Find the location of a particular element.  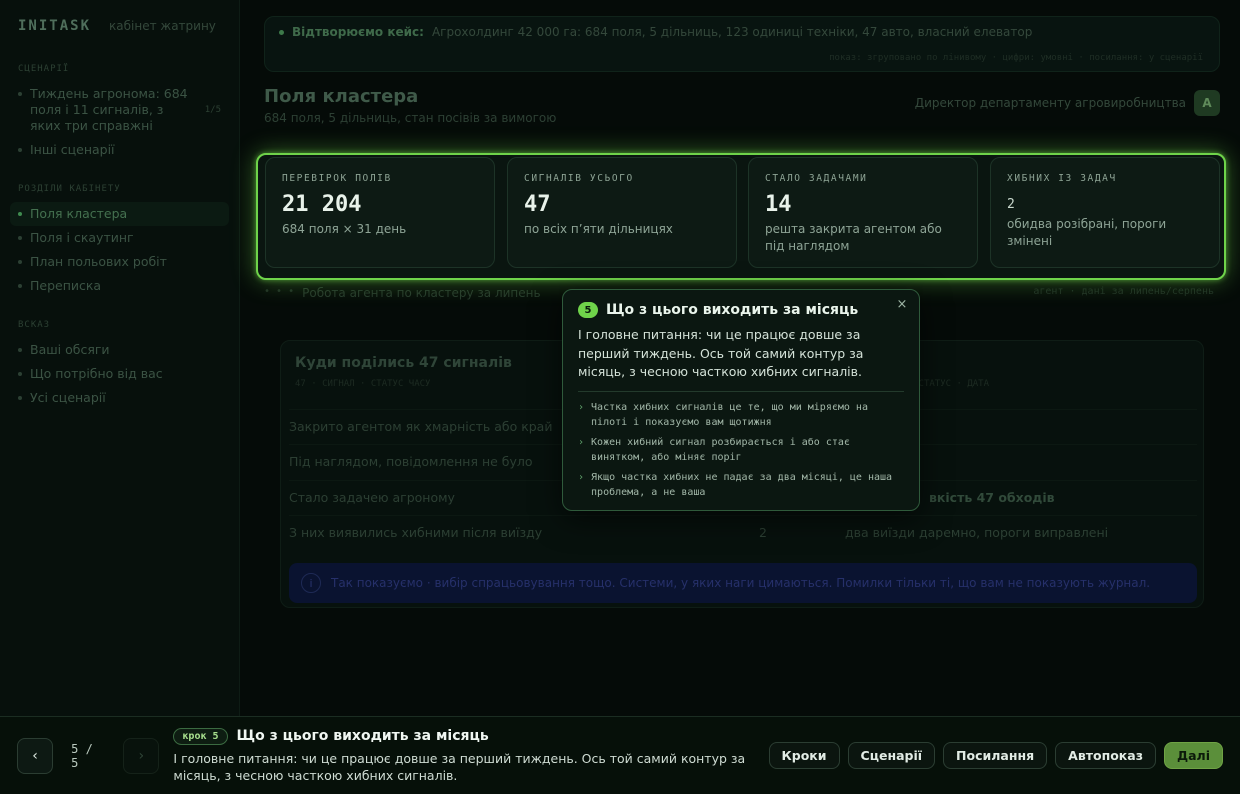

tour-title: Що з цього виходить за місяць is located at coordinates (362, 736).